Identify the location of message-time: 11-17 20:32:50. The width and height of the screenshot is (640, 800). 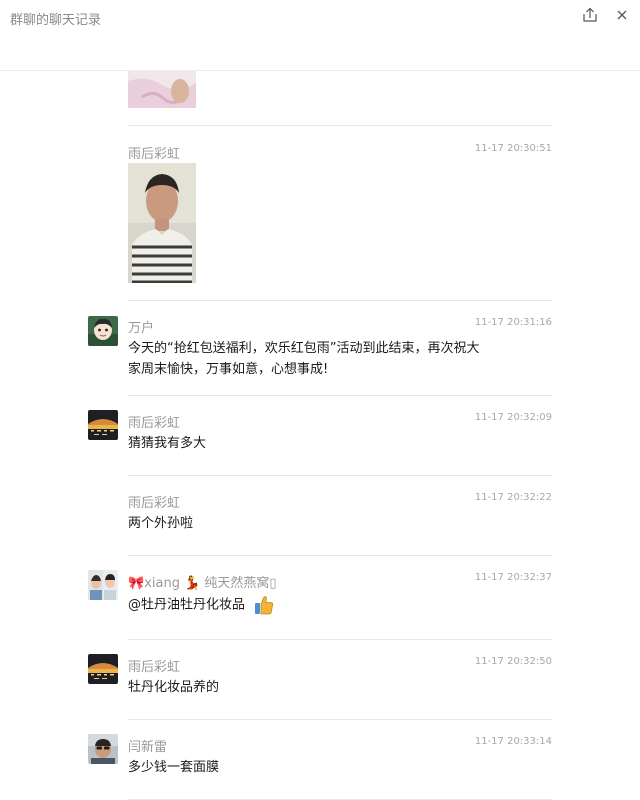
(513, 661).